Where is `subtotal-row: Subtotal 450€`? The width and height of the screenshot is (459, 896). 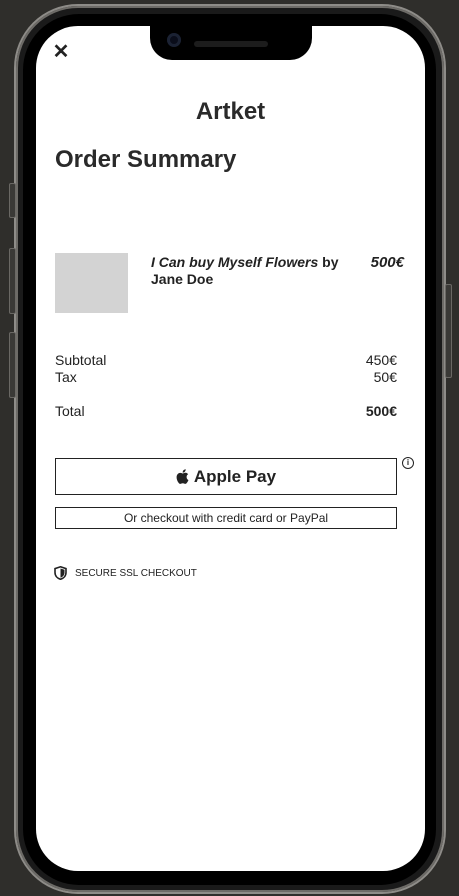 subtotal-row: Subtotal 450€ is located at coordinates (226, 360).